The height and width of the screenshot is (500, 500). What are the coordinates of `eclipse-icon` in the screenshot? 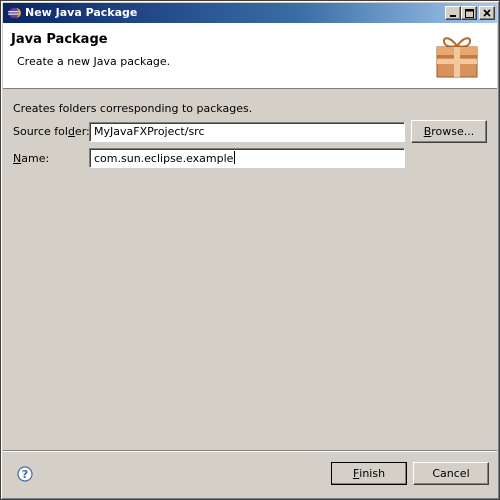 It's located at (14, 13).